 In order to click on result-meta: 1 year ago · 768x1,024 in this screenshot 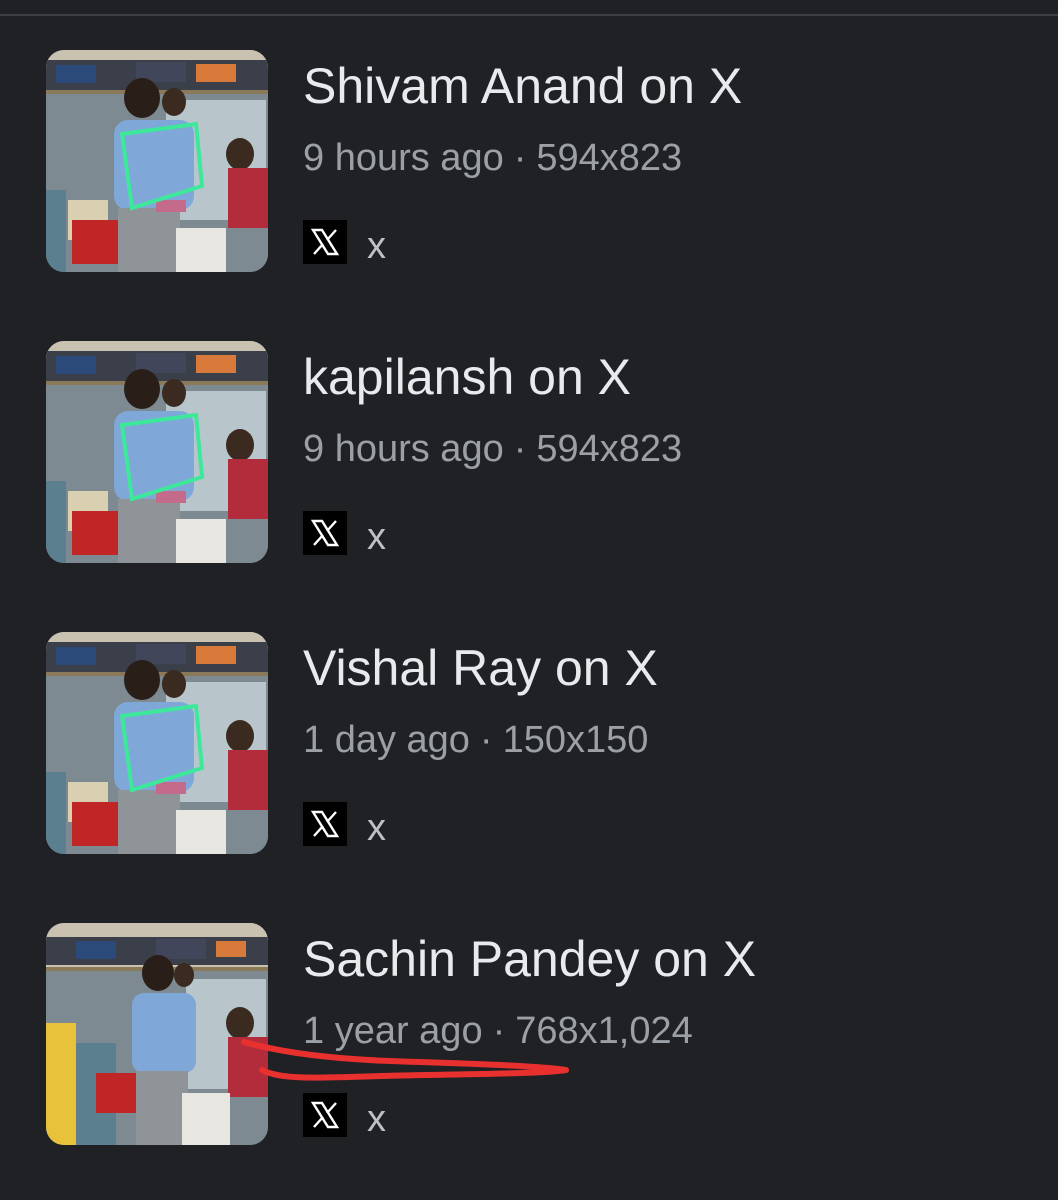, I will do `click(498, 1031)`.